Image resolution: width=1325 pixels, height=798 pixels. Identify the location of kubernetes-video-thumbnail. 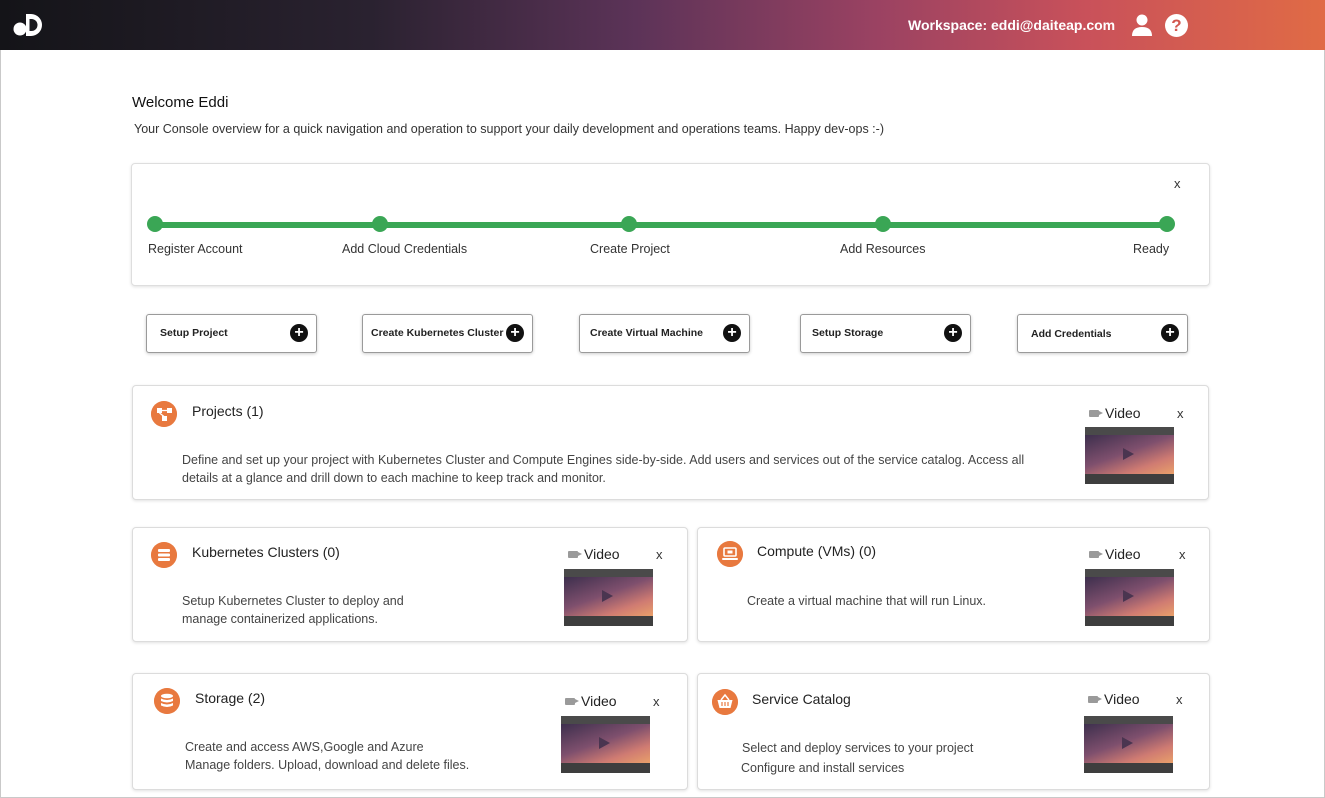
(608, 597).